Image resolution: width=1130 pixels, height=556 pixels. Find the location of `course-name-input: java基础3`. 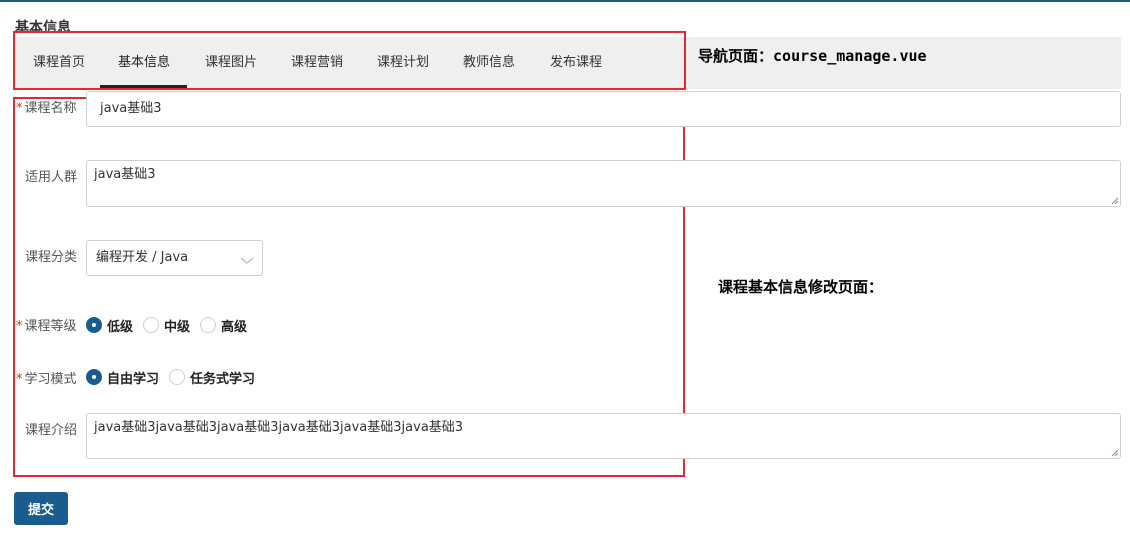

course-name-input: java基础3 is located at coordinates (603, 109).